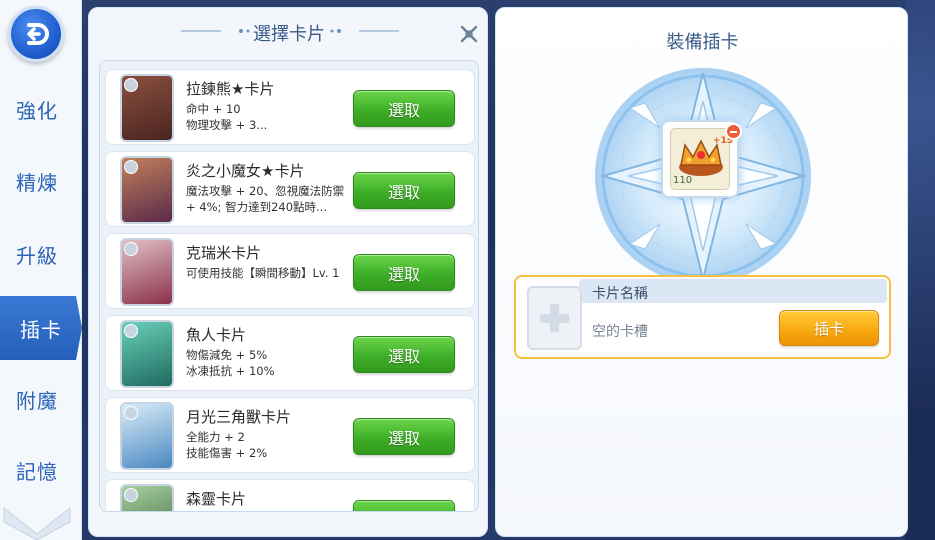 Image resolution: width=935 pixels, height=540 pixels. What do you see at coordinates (733, 131) in the screenshot?
I see `remove-equipment-icon` at bounding box center [733, 131].